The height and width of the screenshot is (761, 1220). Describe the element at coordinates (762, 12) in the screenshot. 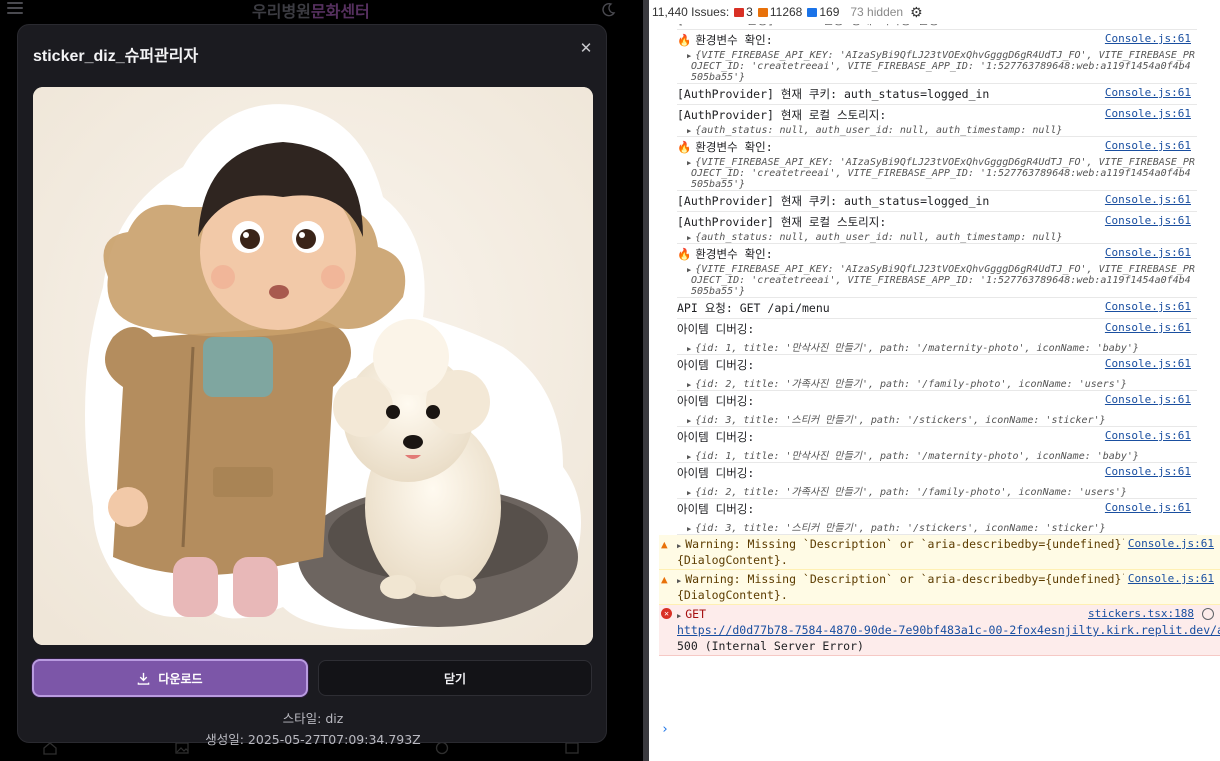

I see `warning-flag-icon` at that location.